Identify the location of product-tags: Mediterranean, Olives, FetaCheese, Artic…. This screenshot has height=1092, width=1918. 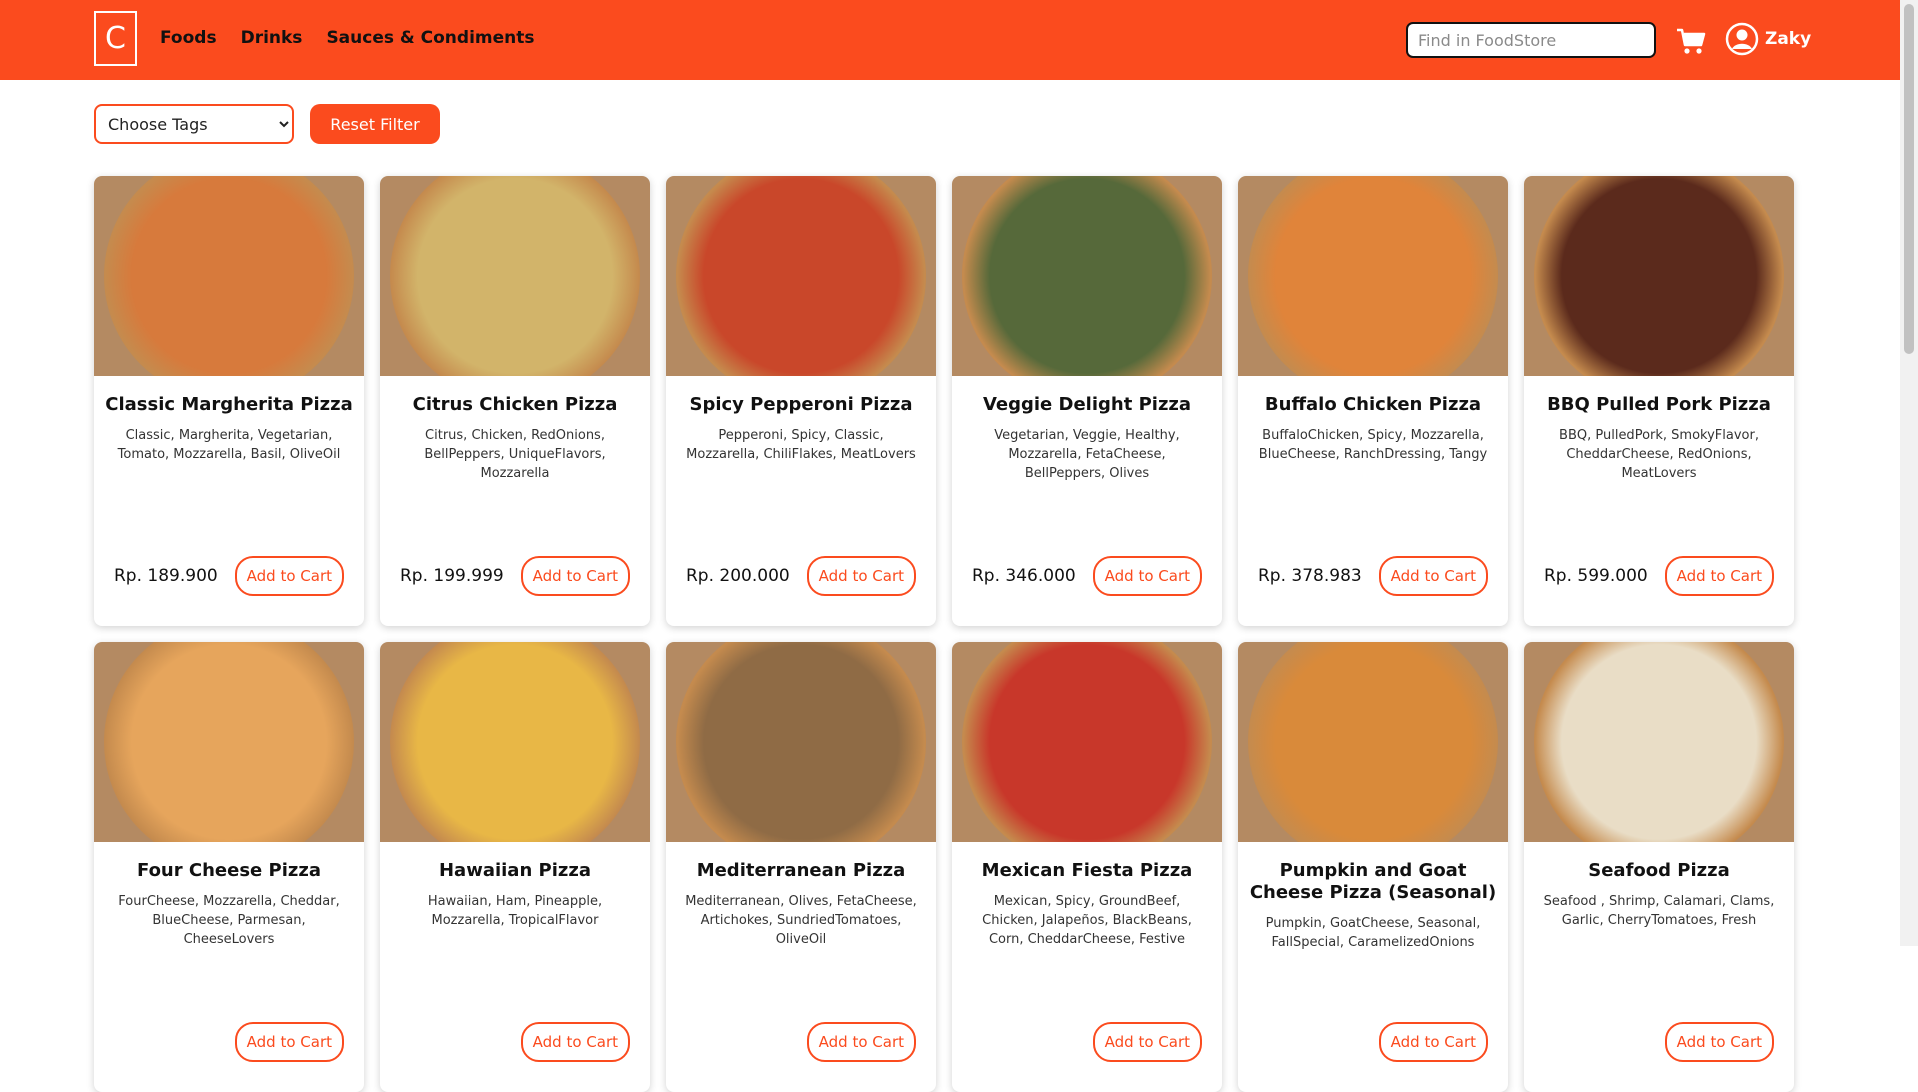
(801, 920).